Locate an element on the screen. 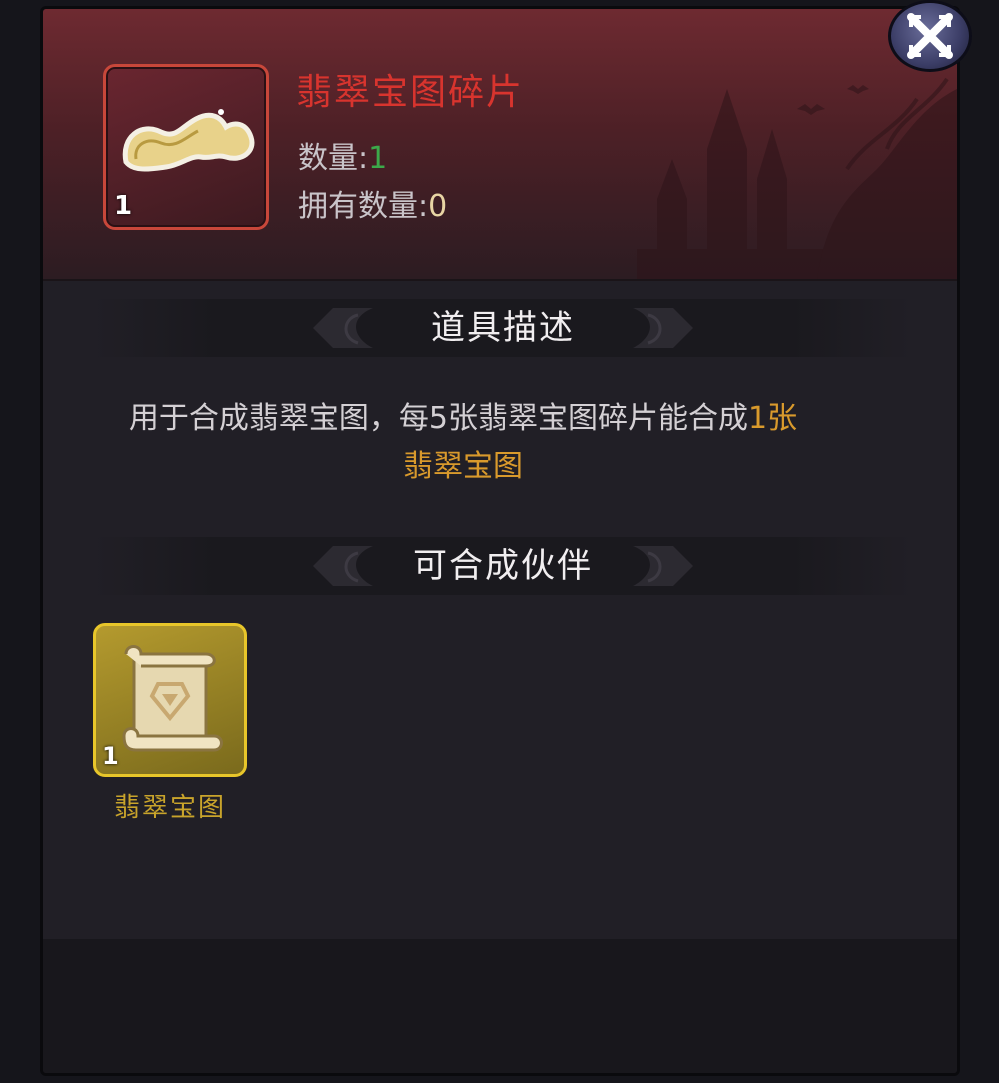 Image resolution: width=999 pixels, height=1083 pixels. owned-row: 拥有数量:0 is located at coordinates (372, 203).